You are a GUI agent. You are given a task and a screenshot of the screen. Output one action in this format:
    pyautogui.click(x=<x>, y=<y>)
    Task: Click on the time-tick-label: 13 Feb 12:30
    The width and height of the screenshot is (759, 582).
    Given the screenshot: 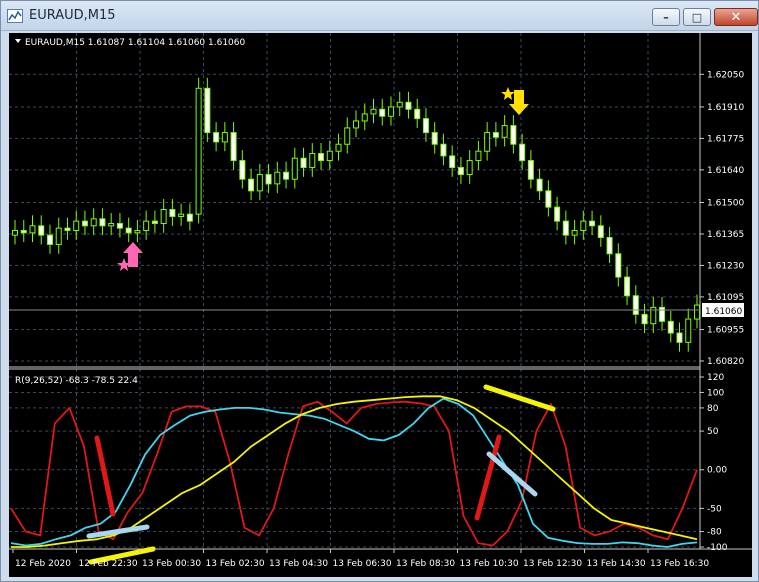 What is the action you would take?
    pyautogui.click(x=552, y=564)
    